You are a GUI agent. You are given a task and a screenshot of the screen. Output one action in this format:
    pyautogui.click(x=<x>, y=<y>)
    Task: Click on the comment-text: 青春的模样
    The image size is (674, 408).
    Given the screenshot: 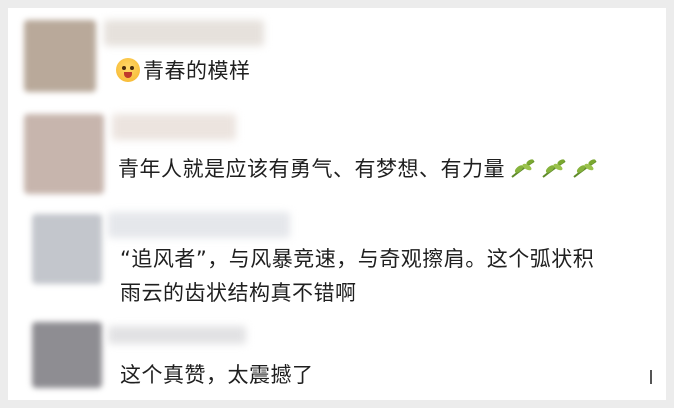 What is the action you would take?
    pyautogui.click(x=183, y=71)
    